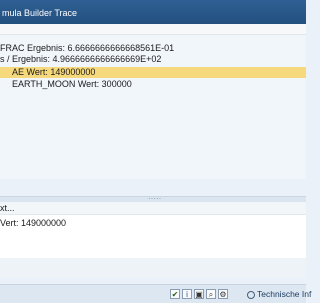 The width and height of the screenshot is (320, 303). I want to click on magnifier-icon, so click(251, 294).